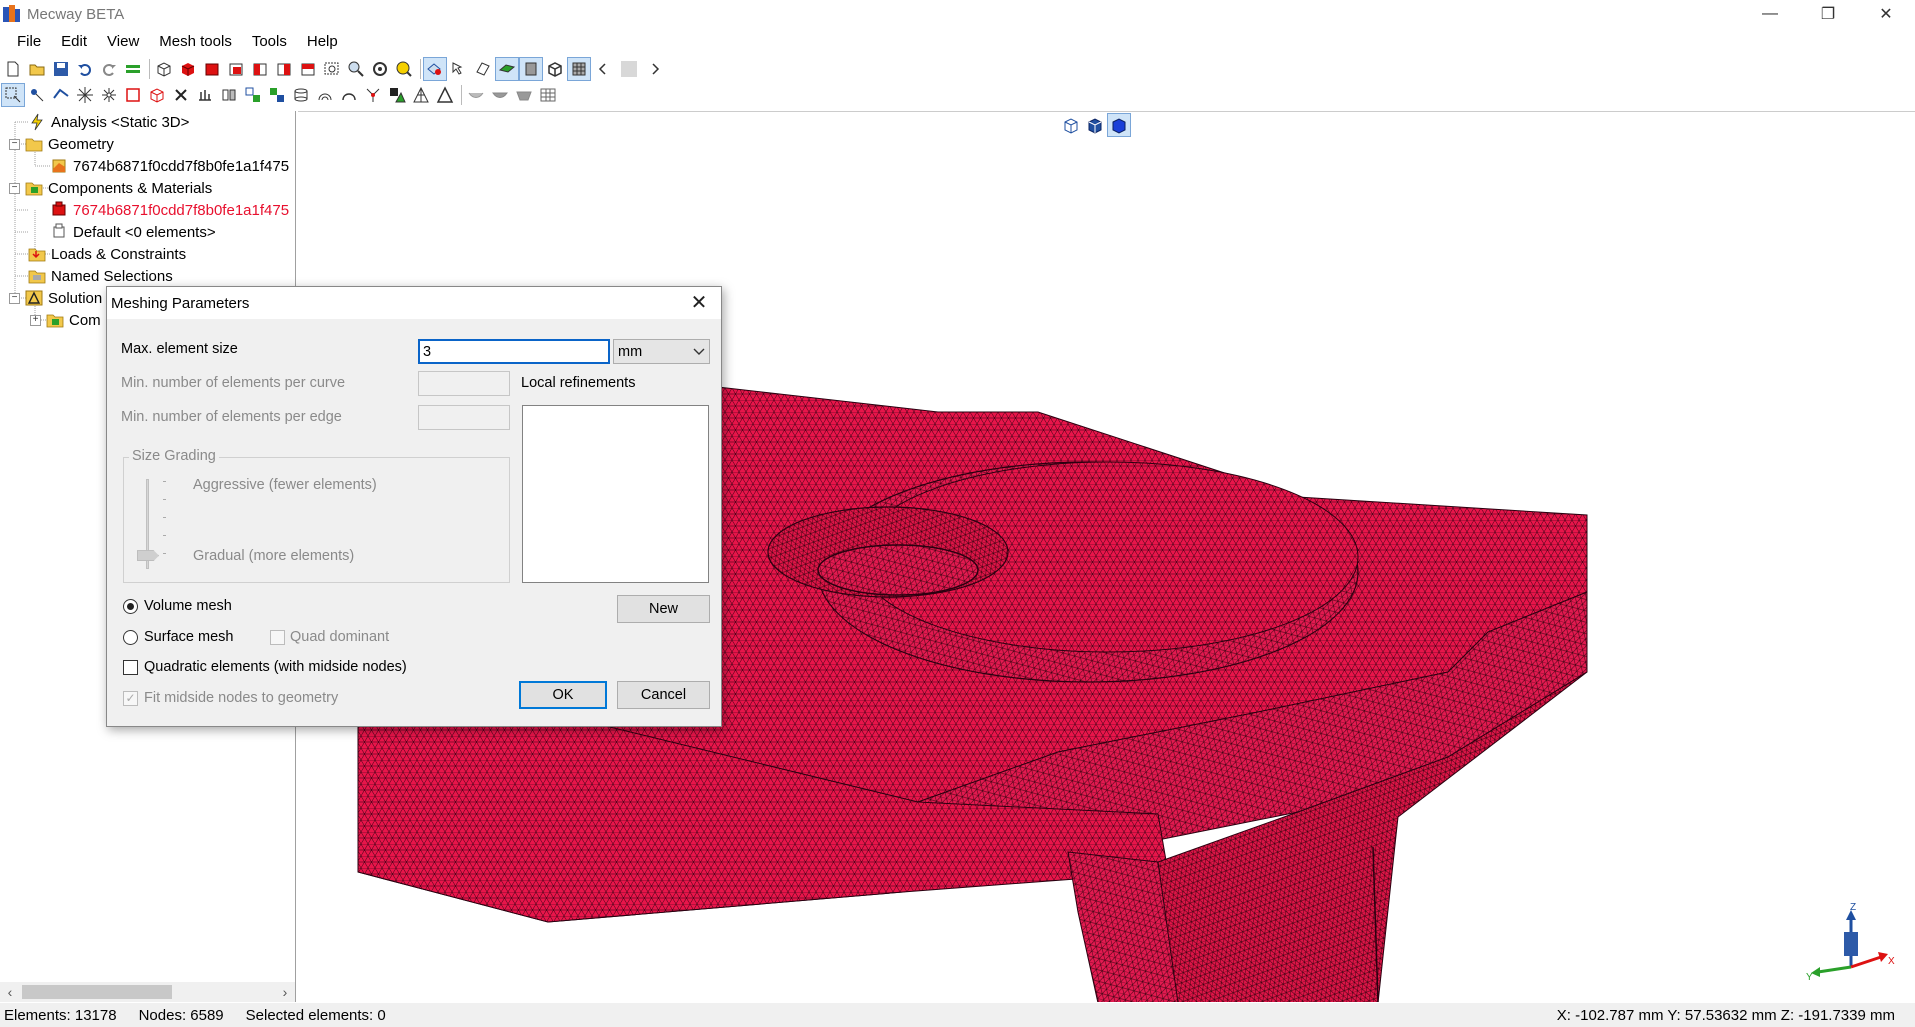 This screenshot has height=1027, width=1915. What do you see at coordinates (548, 95) in the screenshot?
I see `table-icon` at bounding box center [548, 95].